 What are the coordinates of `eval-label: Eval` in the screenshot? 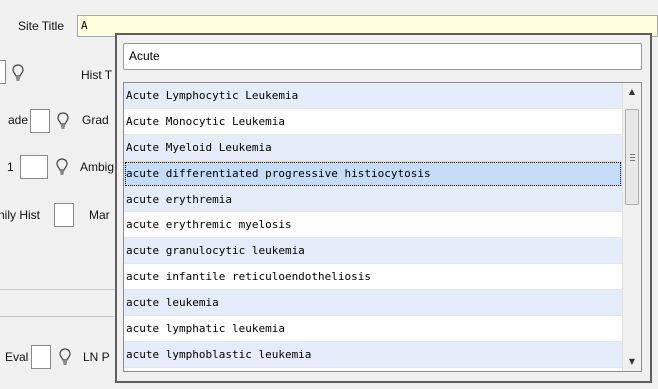 It's located at (17, 357).